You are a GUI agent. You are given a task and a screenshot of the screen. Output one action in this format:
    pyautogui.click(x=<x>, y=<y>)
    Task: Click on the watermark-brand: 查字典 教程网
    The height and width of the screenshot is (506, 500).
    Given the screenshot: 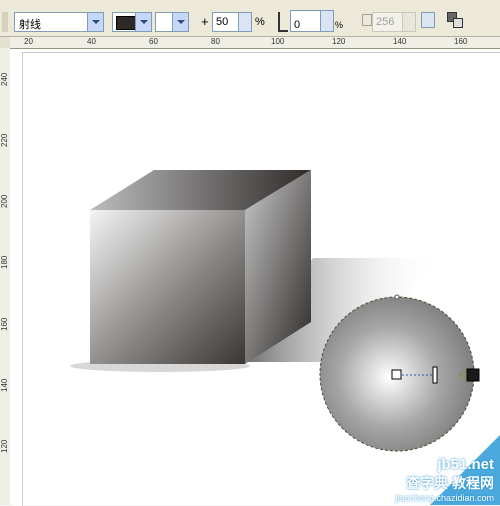 What is the action you would take?
    pyautogui.click(x=450, y=483)
    